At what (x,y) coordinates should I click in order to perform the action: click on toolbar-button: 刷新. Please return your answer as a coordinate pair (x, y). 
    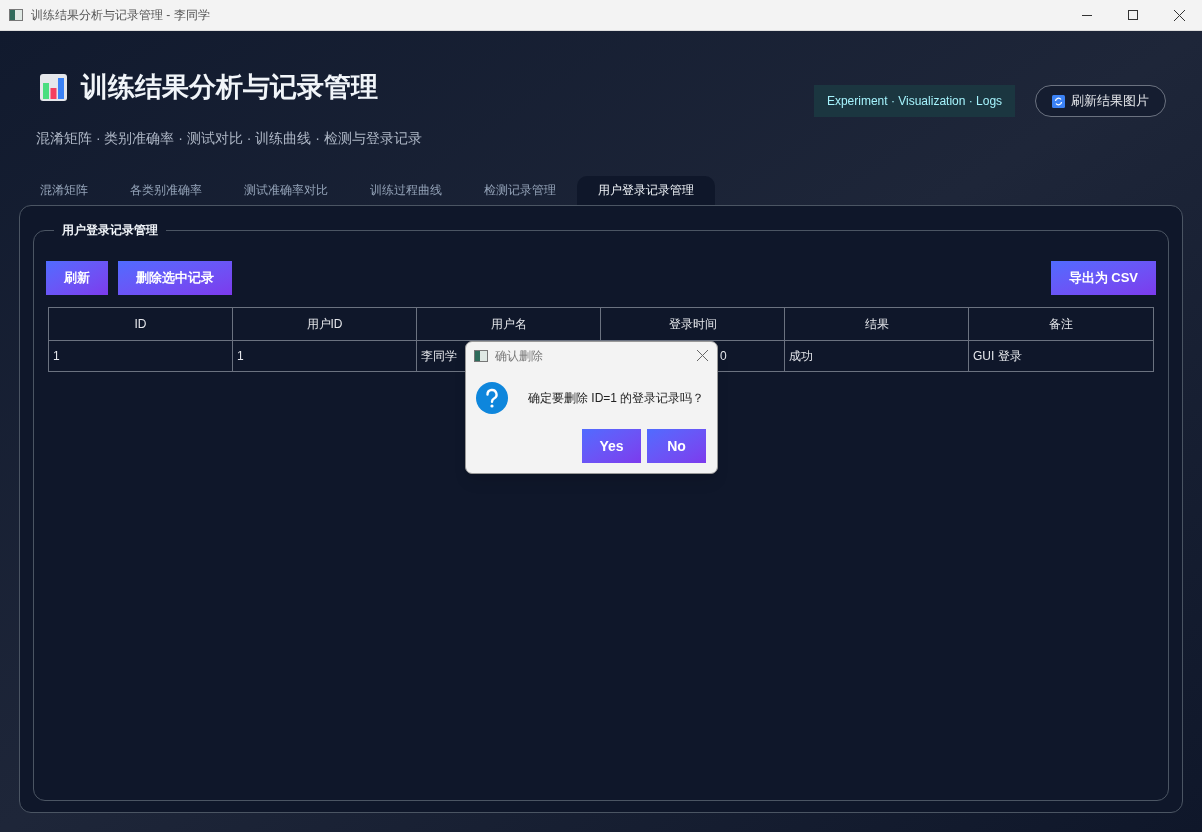
    Looking at the image, I should click on (77, 277).